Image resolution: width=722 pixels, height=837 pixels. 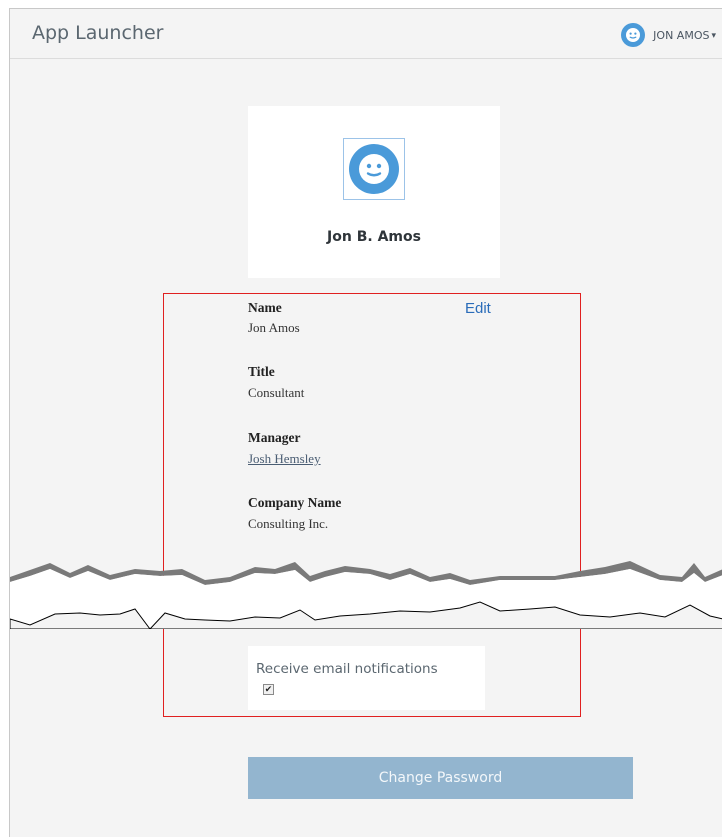 What do you see at coordinates (276, 392) in the screenshot?
I see `title-value: Consultant` at bounding box center [276, 392].